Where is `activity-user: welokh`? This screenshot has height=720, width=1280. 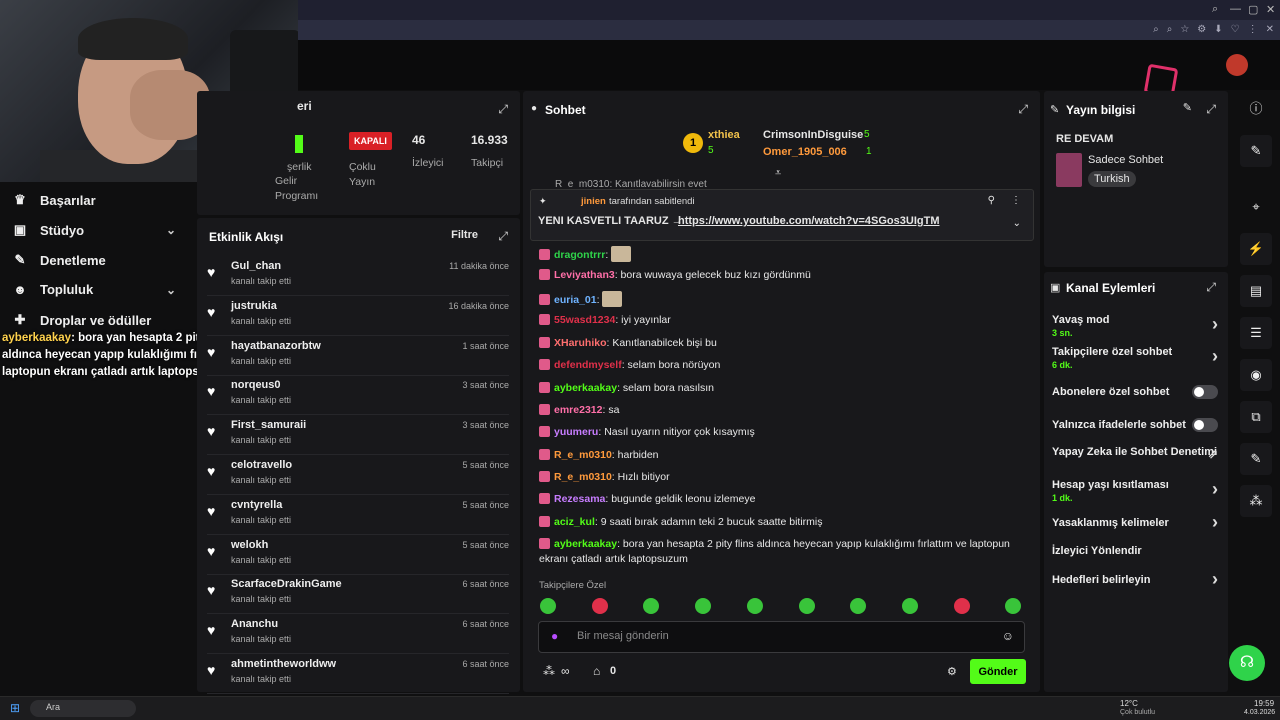
activity-user: welokh is located at coordinates (249, 545).